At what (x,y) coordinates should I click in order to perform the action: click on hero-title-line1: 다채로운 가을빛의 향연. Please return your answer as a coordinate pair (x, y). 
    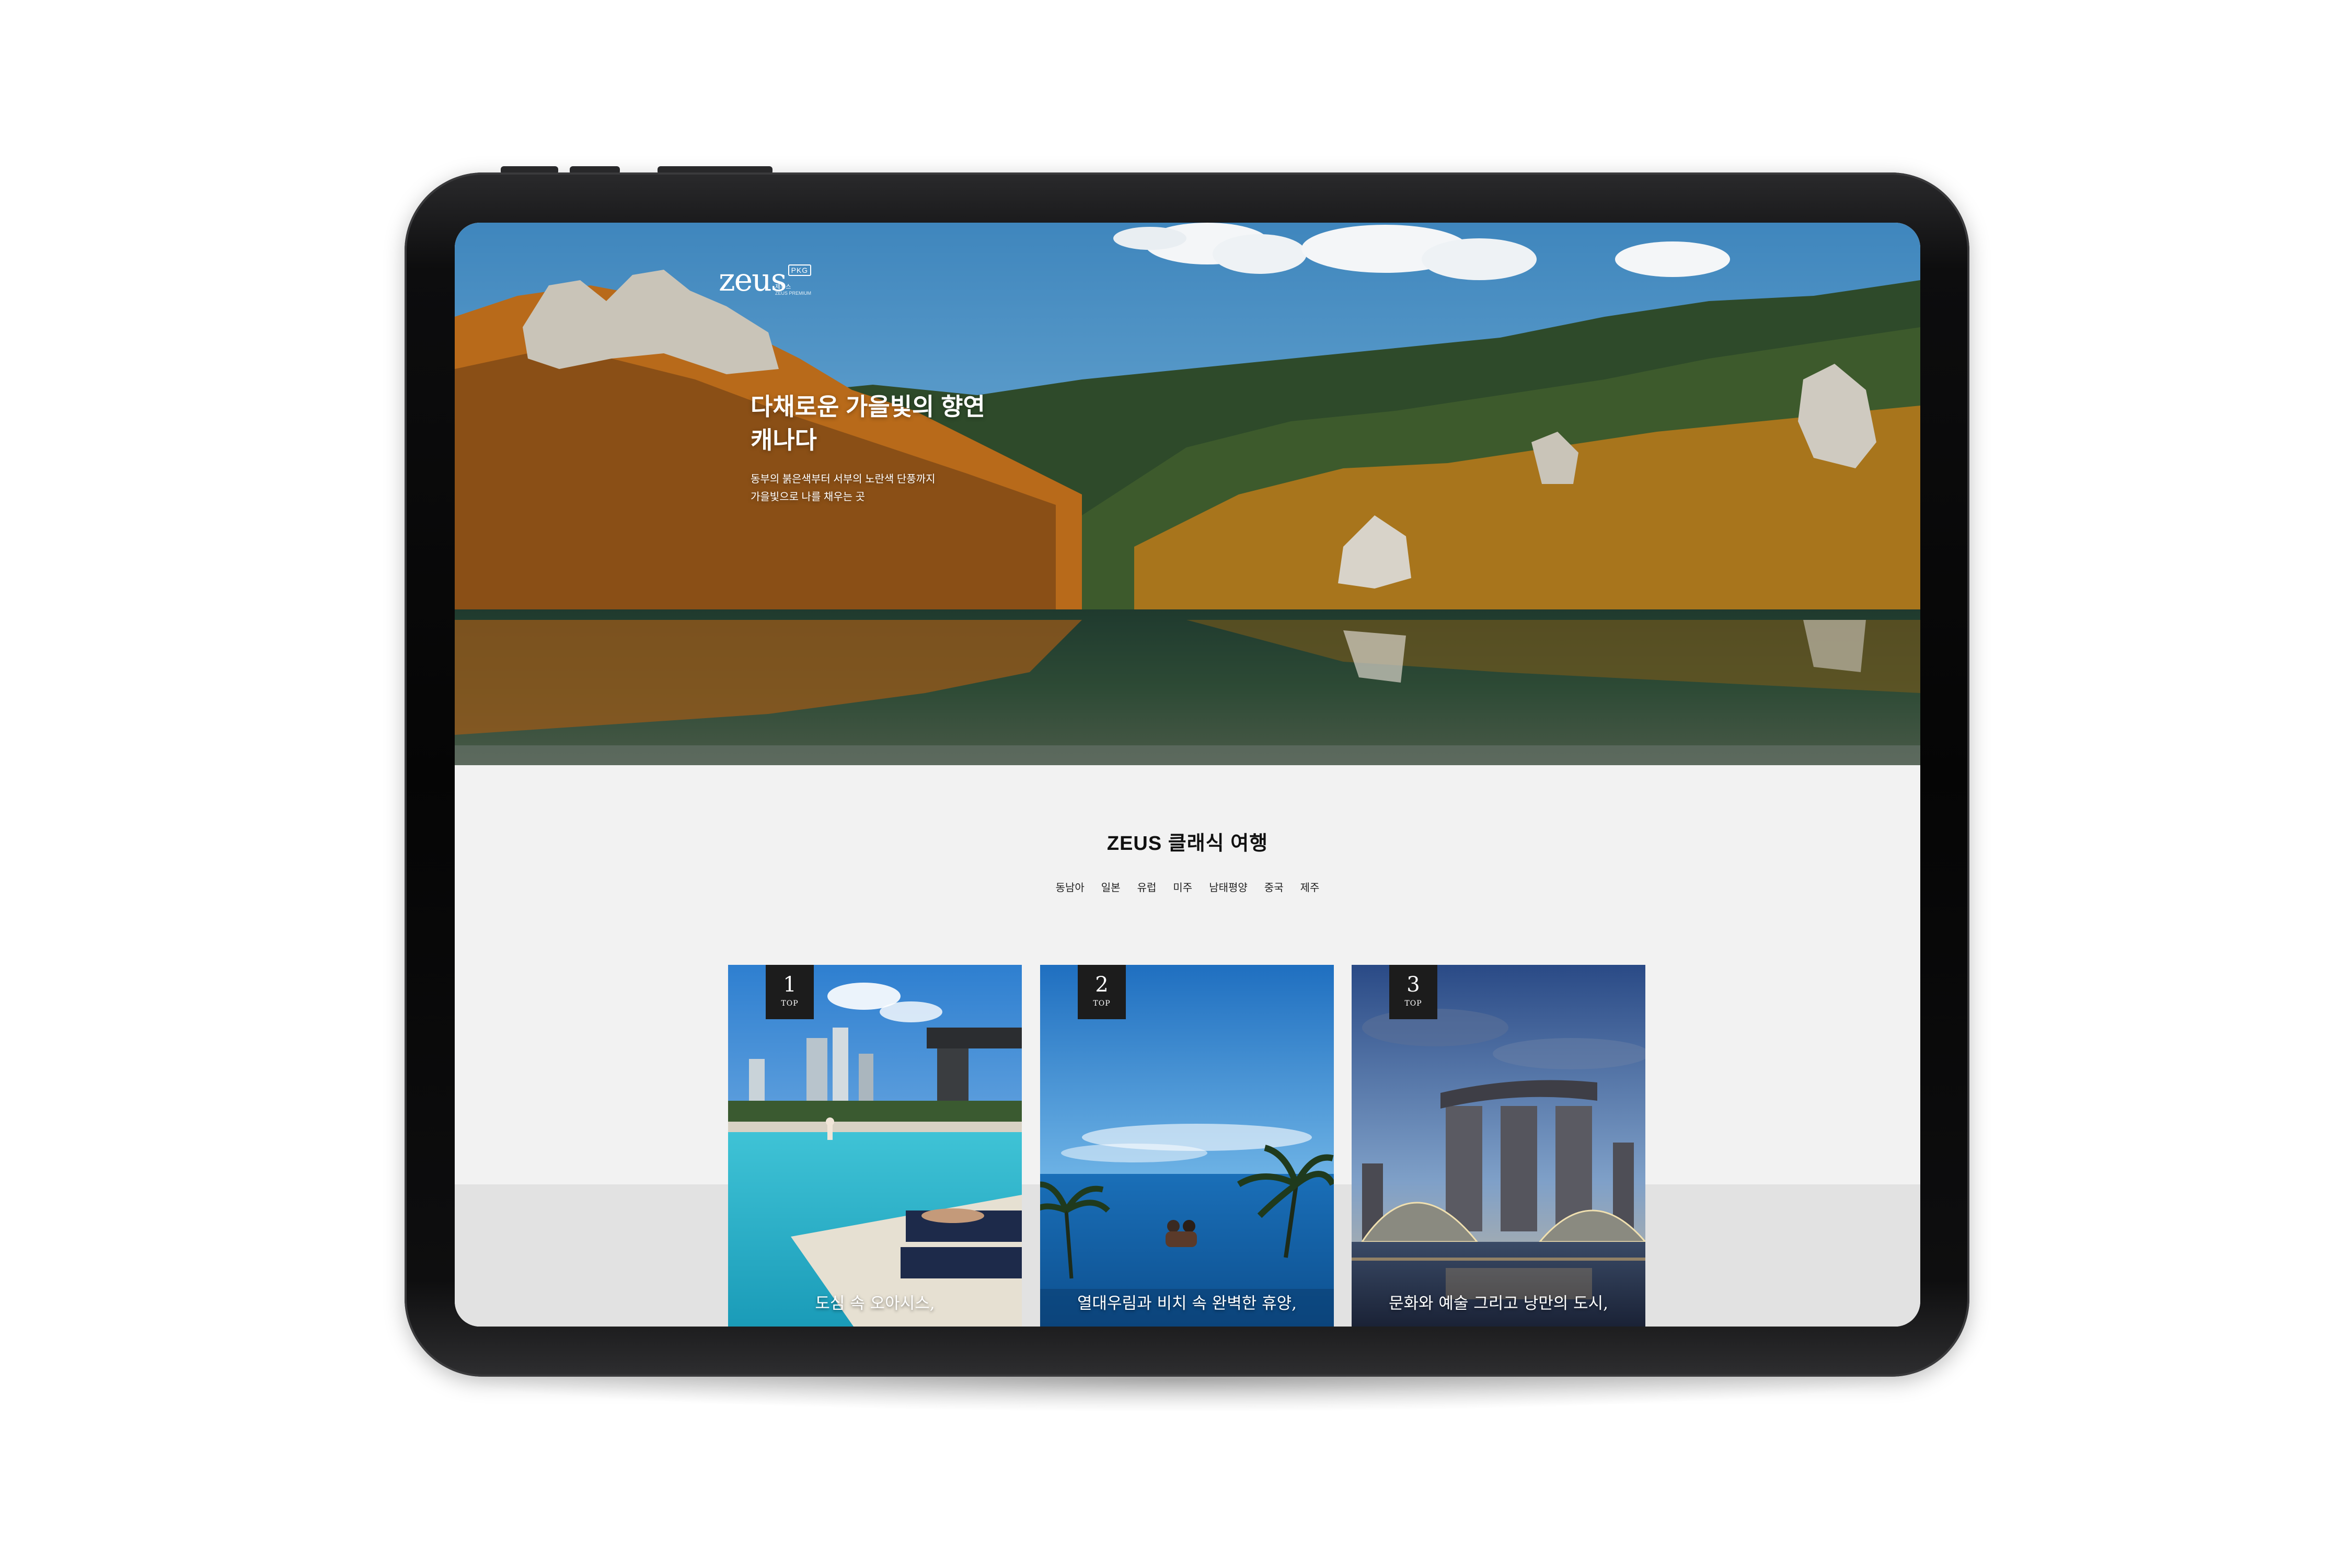
    Looking at the image, I should click on (868, 406).